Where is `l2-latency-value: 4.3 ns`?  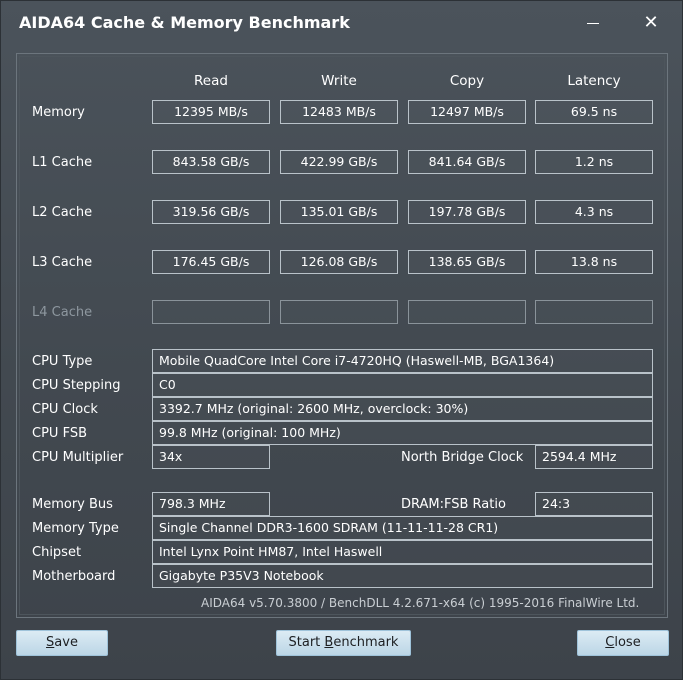 l2-latency-value: 4.3 ns is located at coordinates (594, 212).